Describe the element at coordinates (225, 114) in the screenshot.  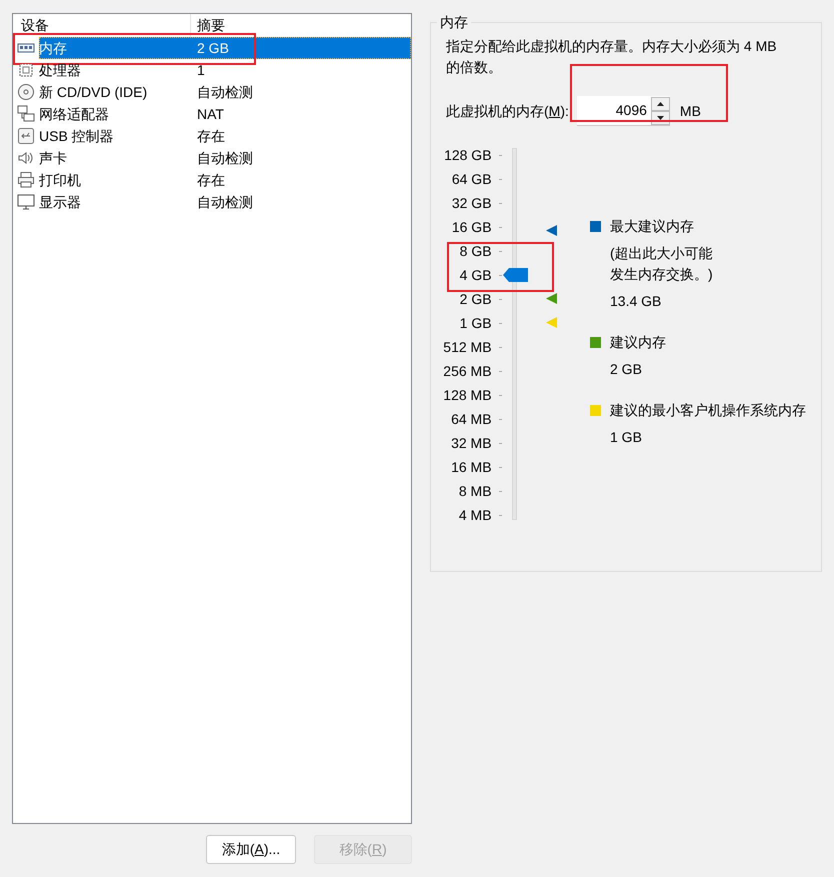
I see `device-row: 网络适配器 NAT` at that location.